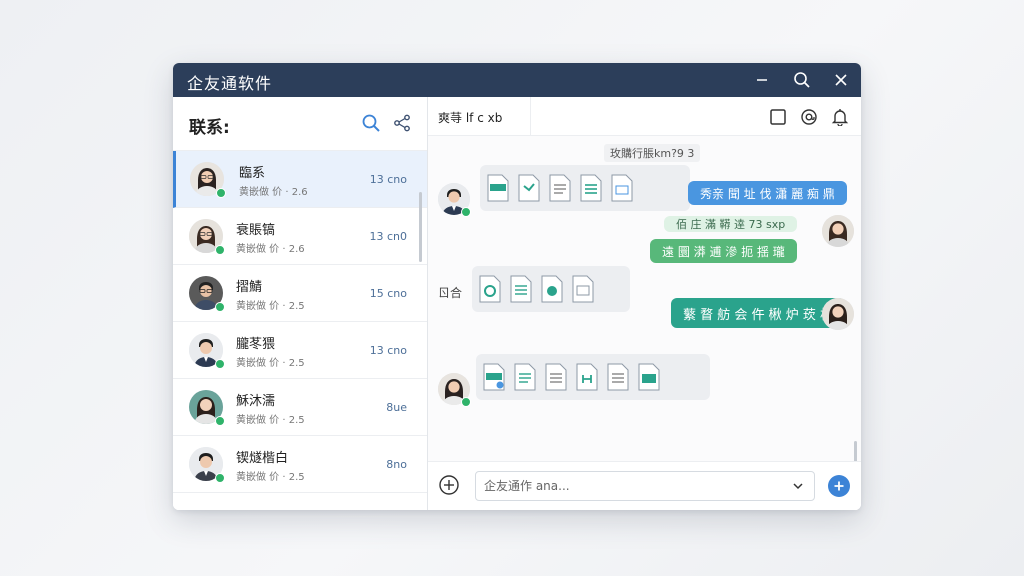  What do you see at coordinates (723, 251) in the screenshot?
I see `message-bubble: 遠 圜 漭 逋 滲 扼 揺 瓏` at bounding box center [723, 251].